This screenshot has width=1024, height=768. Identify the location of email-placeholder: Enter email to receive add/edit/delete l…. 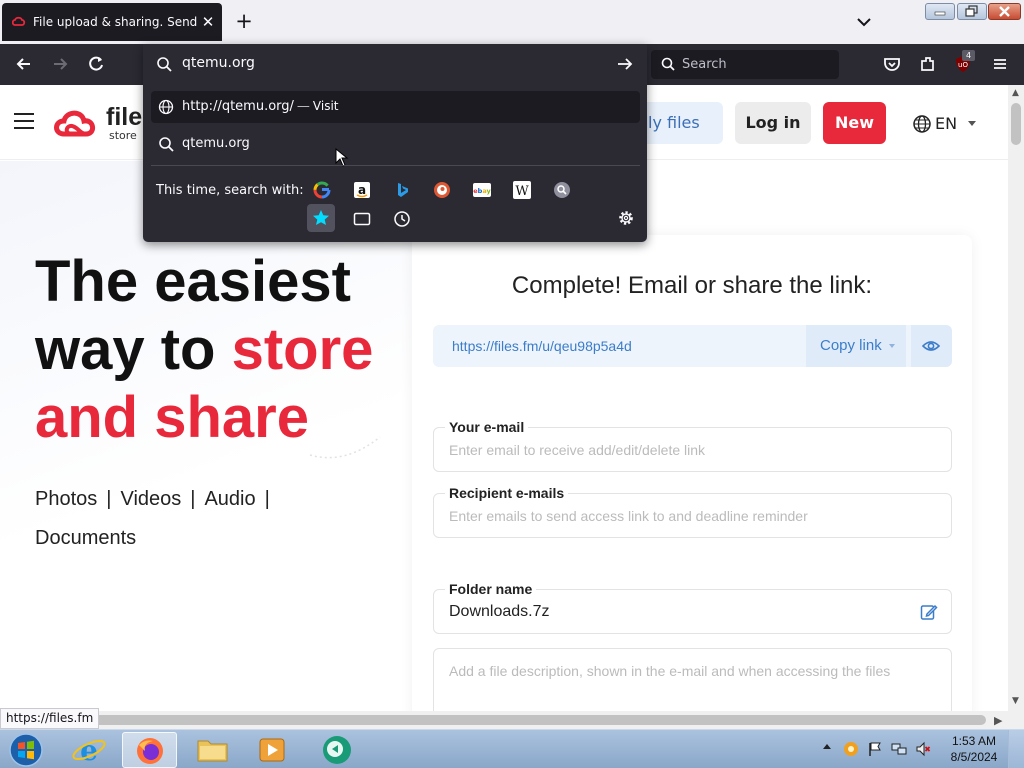
(577, 450).